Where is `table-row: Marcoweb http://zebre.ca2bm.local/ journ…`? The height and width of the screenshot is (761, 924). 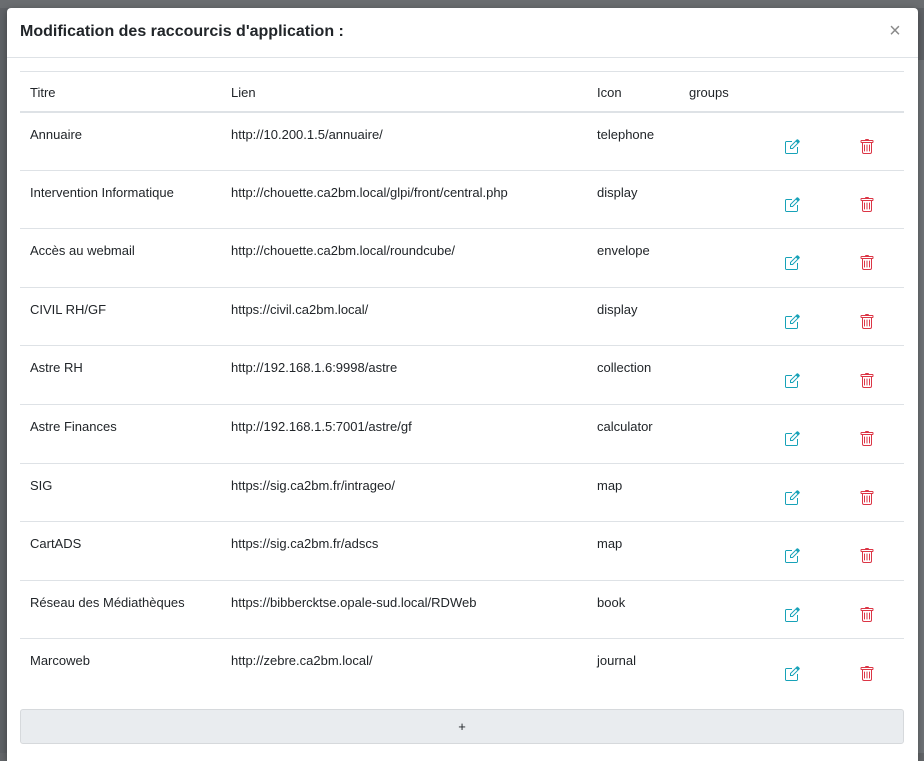 table-row: Marcoweb http://zebre.ca2bm.local/ journ… is located at coordinates (462, 668).